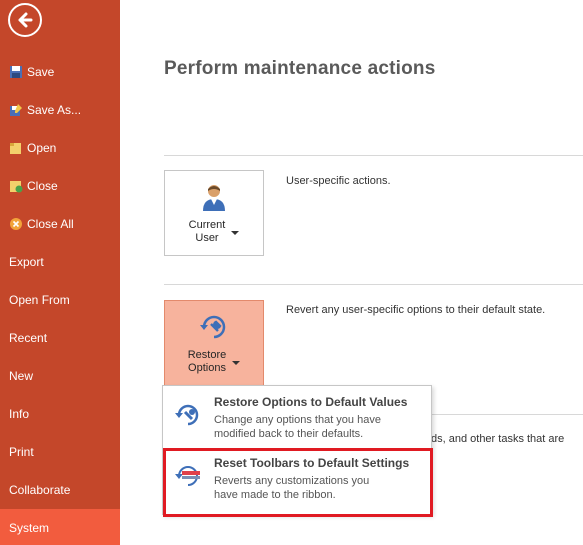 The width and height of the screenshot is (583, 545). Describe the element at coordinates (207, 368) in the screenshot. I see `restore-options-label-line2: Options` at that location.